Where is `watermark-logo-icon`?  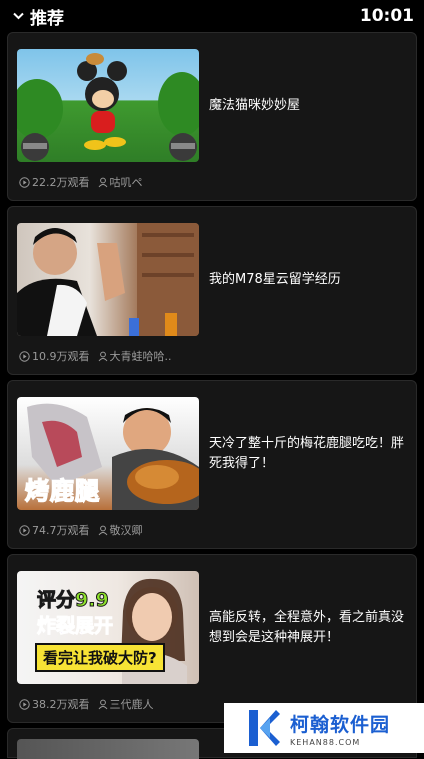 watermark-logo-icon is located at coordinates (264, 728).